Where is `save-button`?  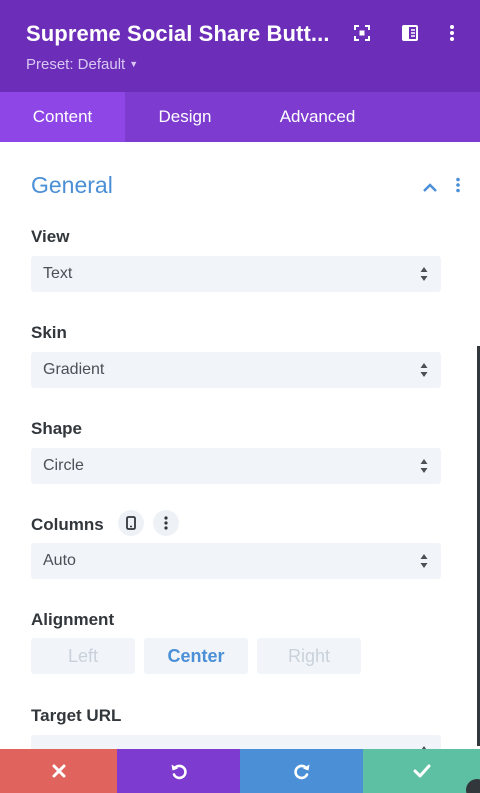 save-button is located at coordinates (421, 771).